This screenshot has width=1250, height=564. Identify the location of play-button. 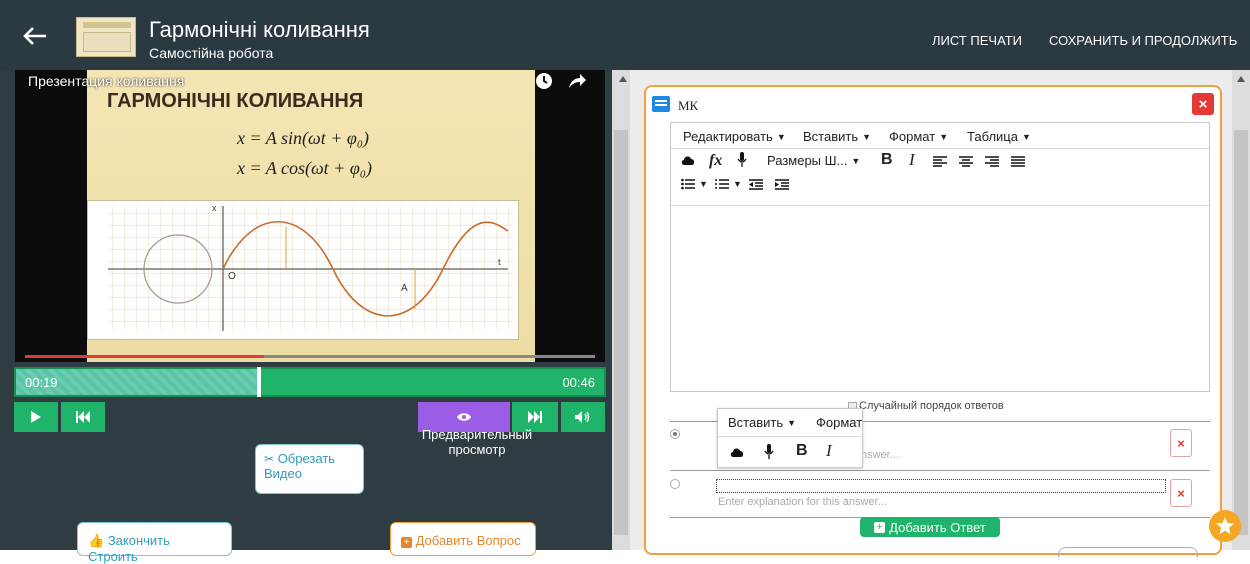
(36, 417).